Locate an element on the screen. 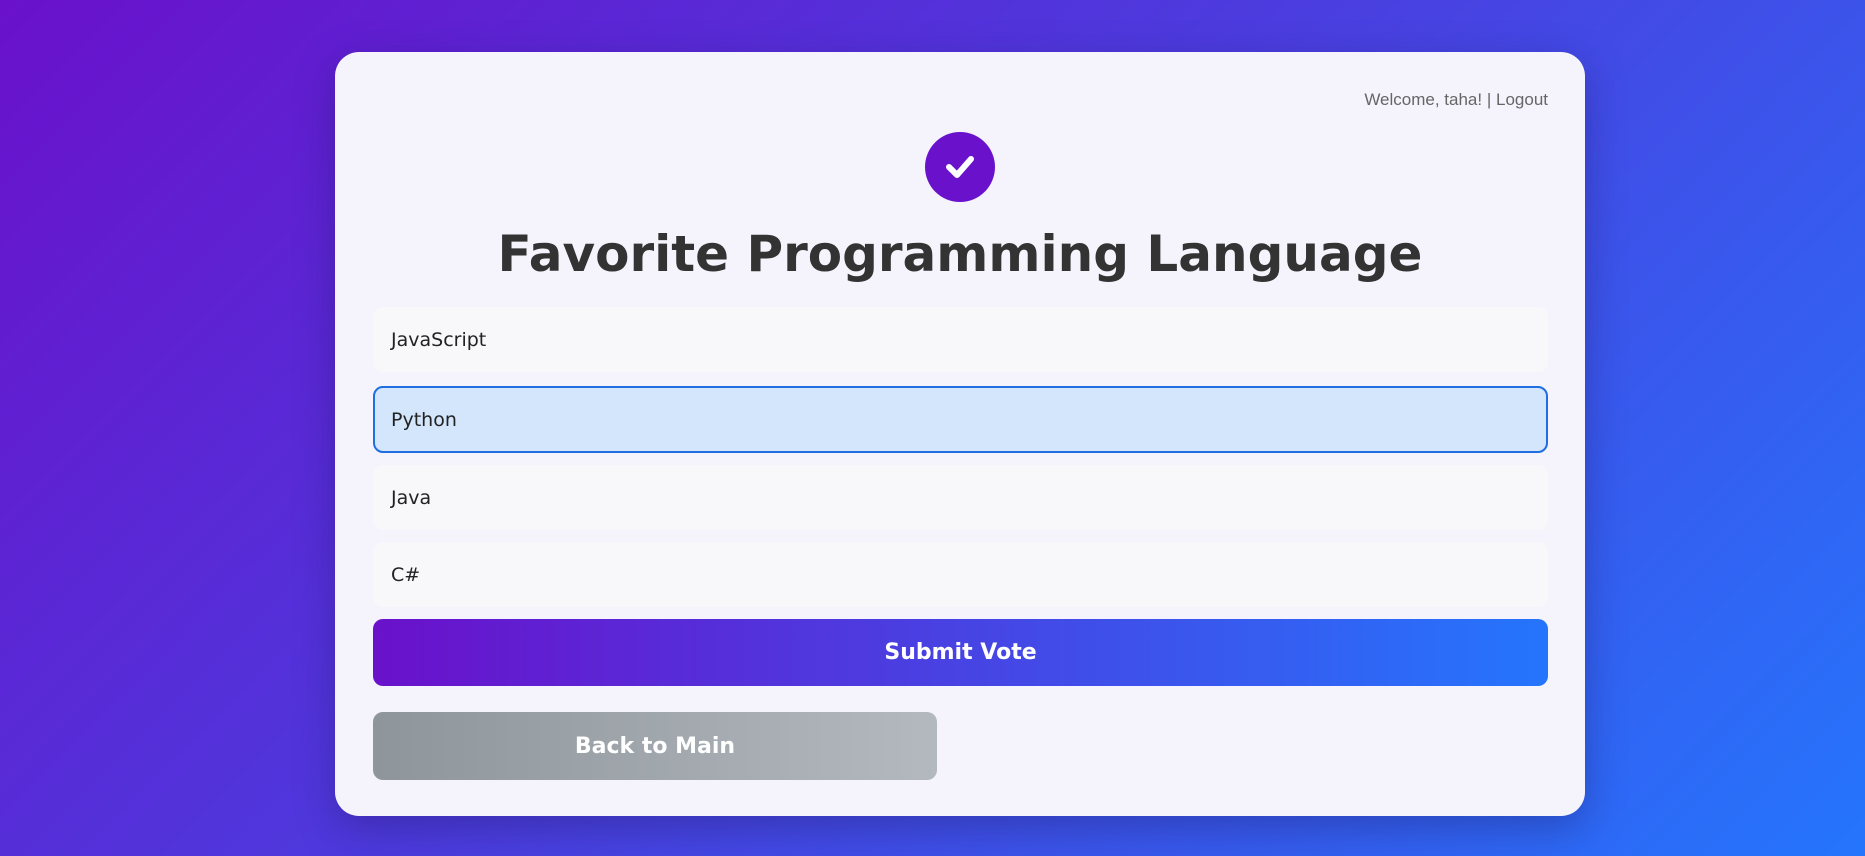 The height and width of the screenshot is (856, 1865). welcome-text: Welcome, taha! is located at coordinates (1423, 99).